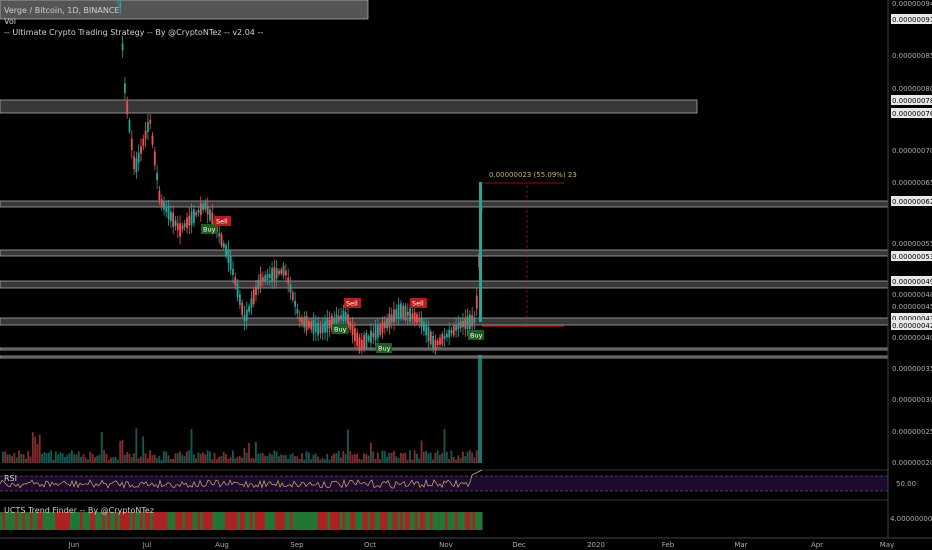  What do you see at coordinates (79, 510) in the screenshot?
I see `trend-finder-label: UCTS Trend Finder -- By @CryptoNTez` at bounding box center [79, 510].